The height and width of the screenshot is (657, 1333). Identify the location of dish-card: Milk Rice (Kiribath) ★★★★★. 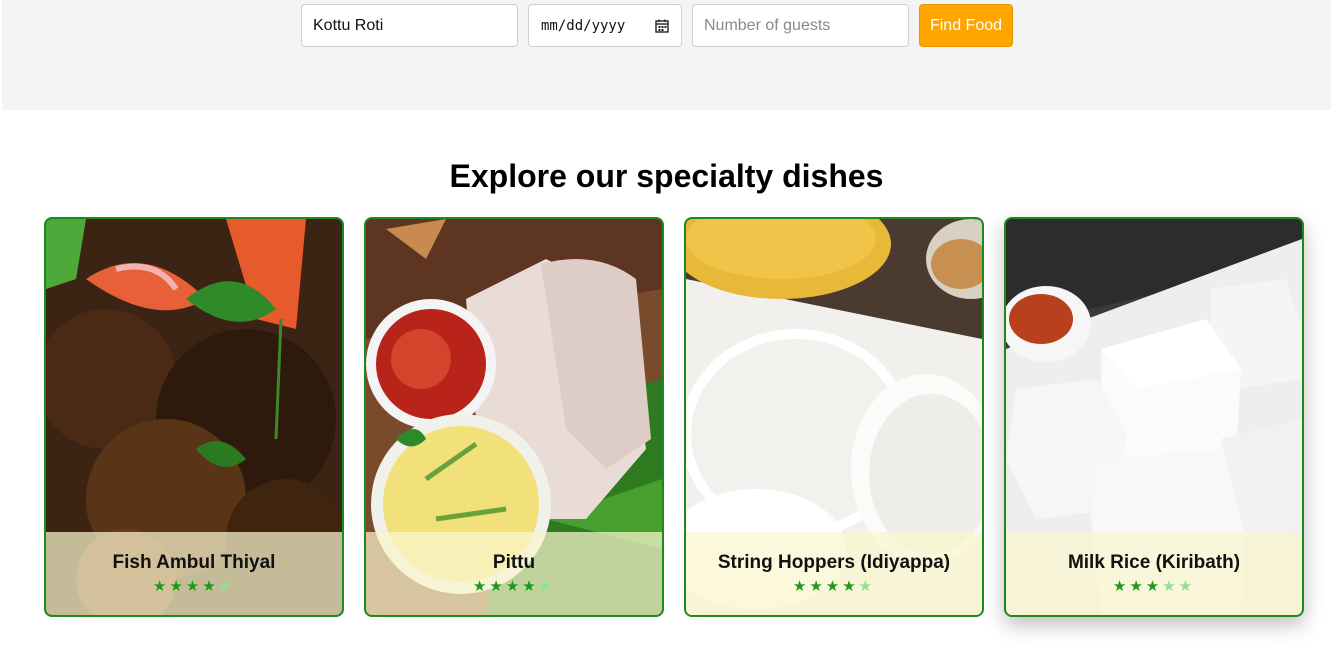
(1154, 417).